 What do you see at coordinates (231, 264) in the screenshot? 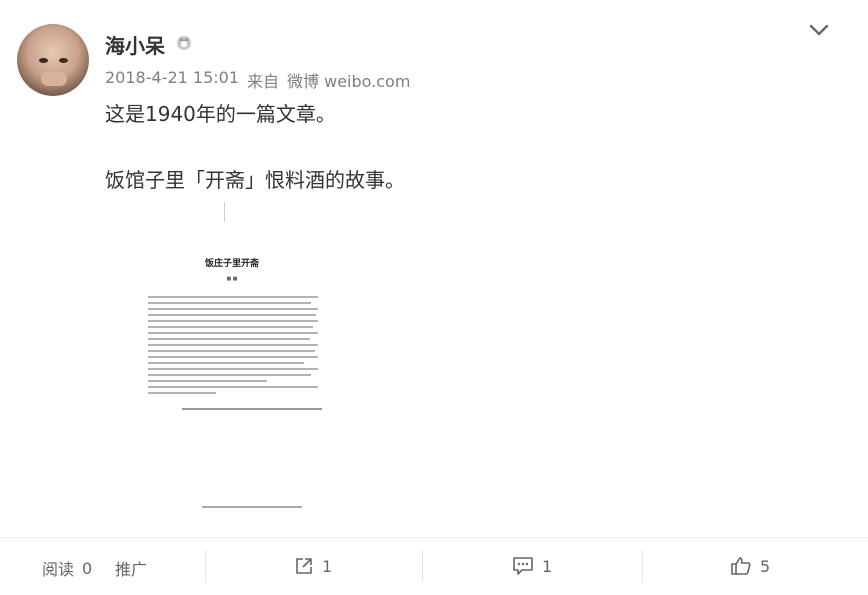
I see `doc-title: 饭庄子里开斋` at bounding box center [231, 264].